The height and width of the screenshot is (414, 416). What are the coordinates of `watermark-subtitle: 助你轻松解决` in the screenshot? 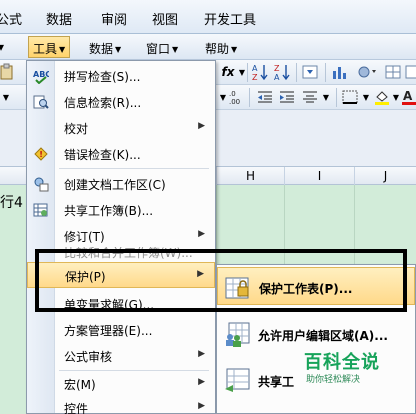 It's located at (333, 380).